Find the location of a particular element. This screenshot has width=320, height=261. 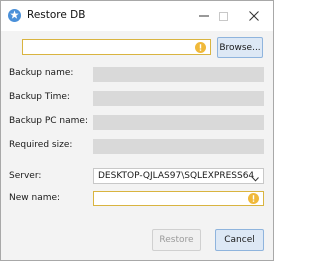

required-size-field is located at coordinates (178, 146).